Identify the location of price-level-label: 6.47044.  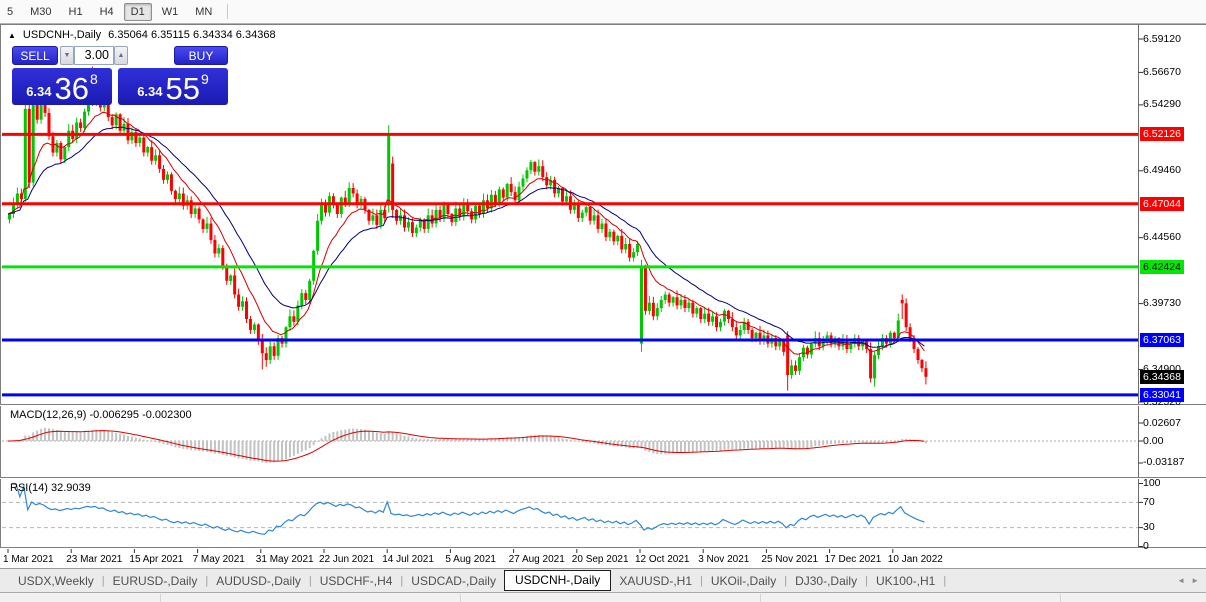
(1162, 203).